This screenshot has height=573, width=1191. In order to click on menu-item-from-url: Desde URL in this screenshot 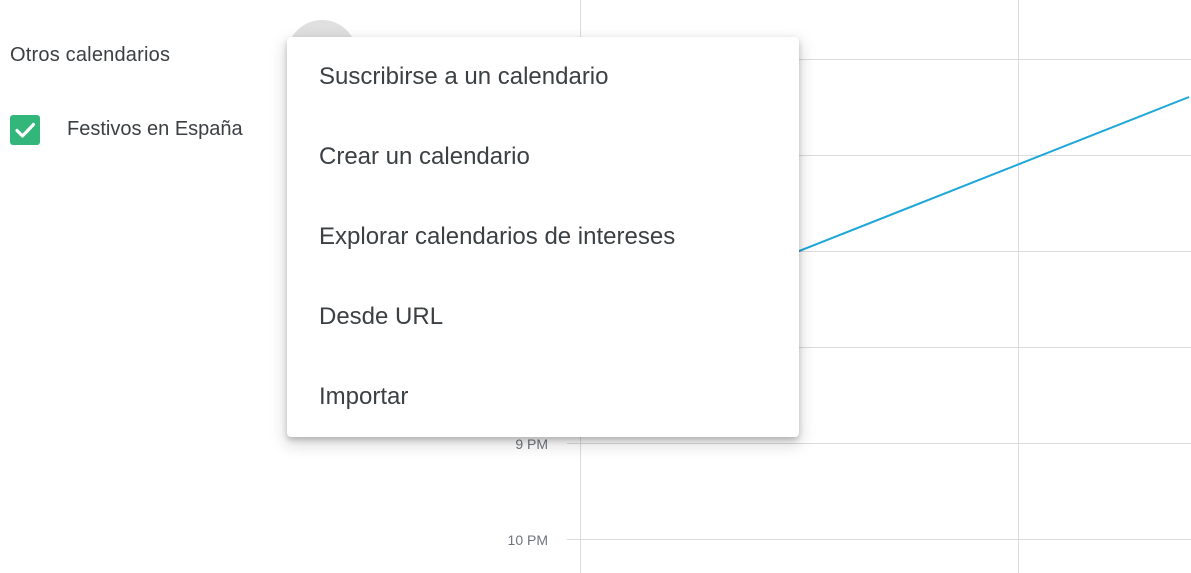, I will do `click(543, 317)`.